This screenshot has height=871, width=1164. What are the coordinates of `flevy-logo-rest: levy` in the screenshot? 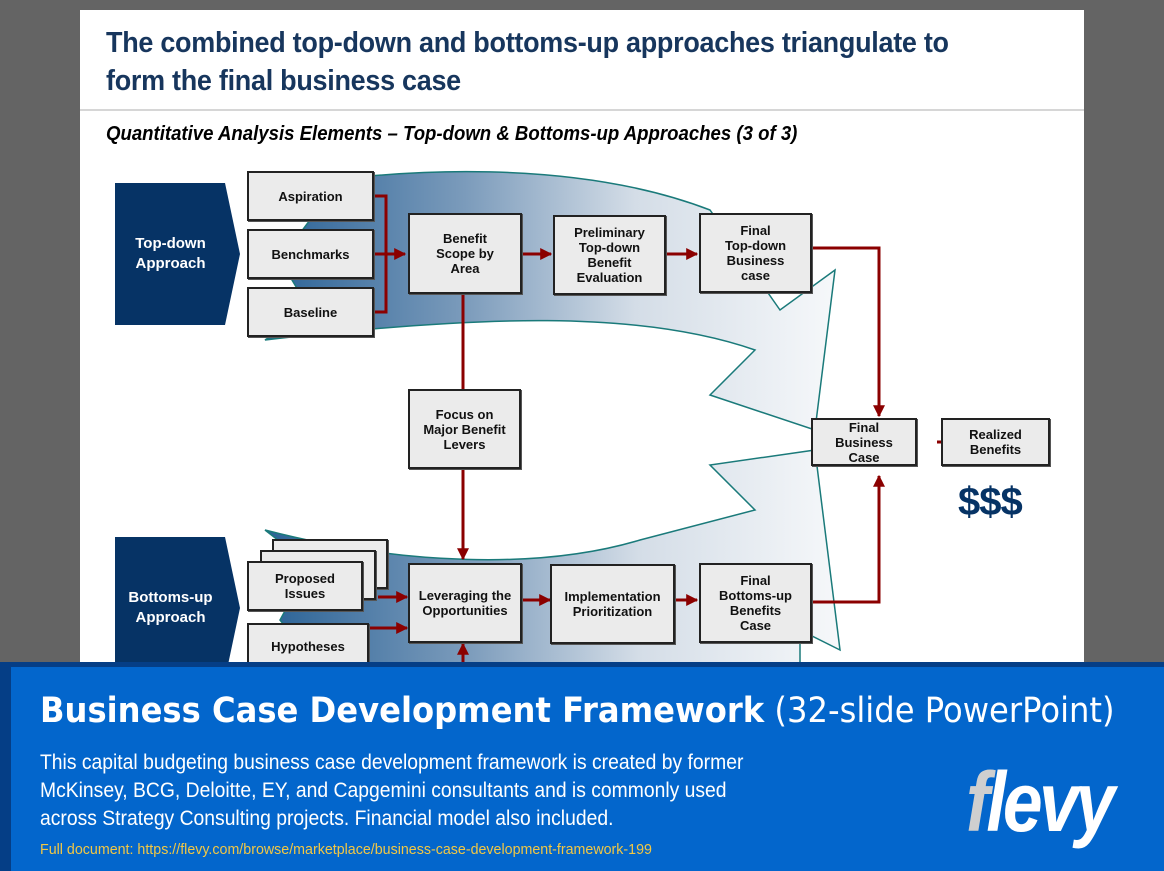 It's located at (1050, 802).